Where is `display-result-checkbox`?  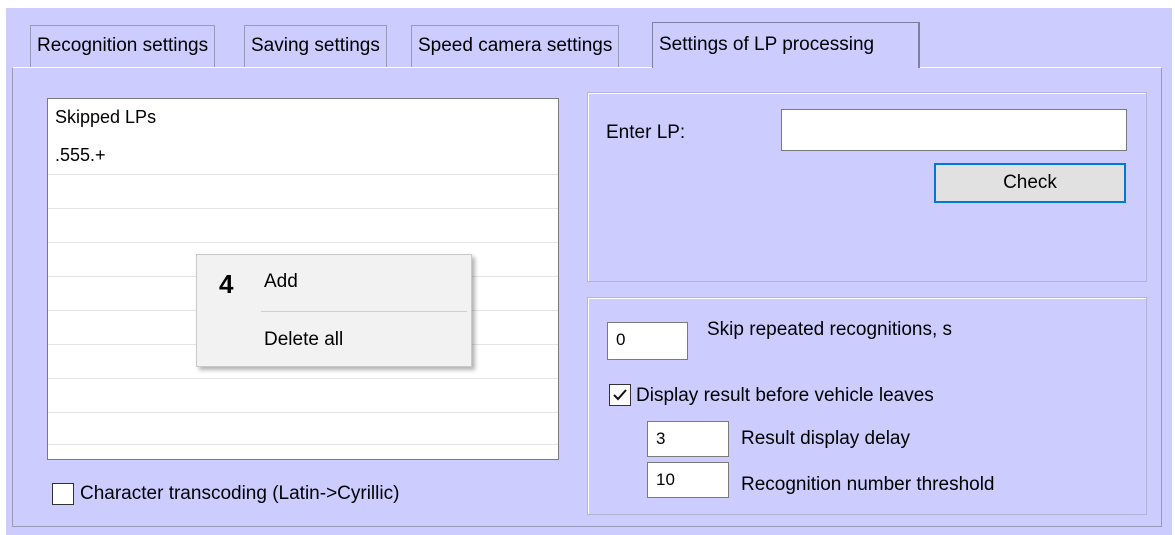 display-result-checkbox is located at coordinates (620, 395).